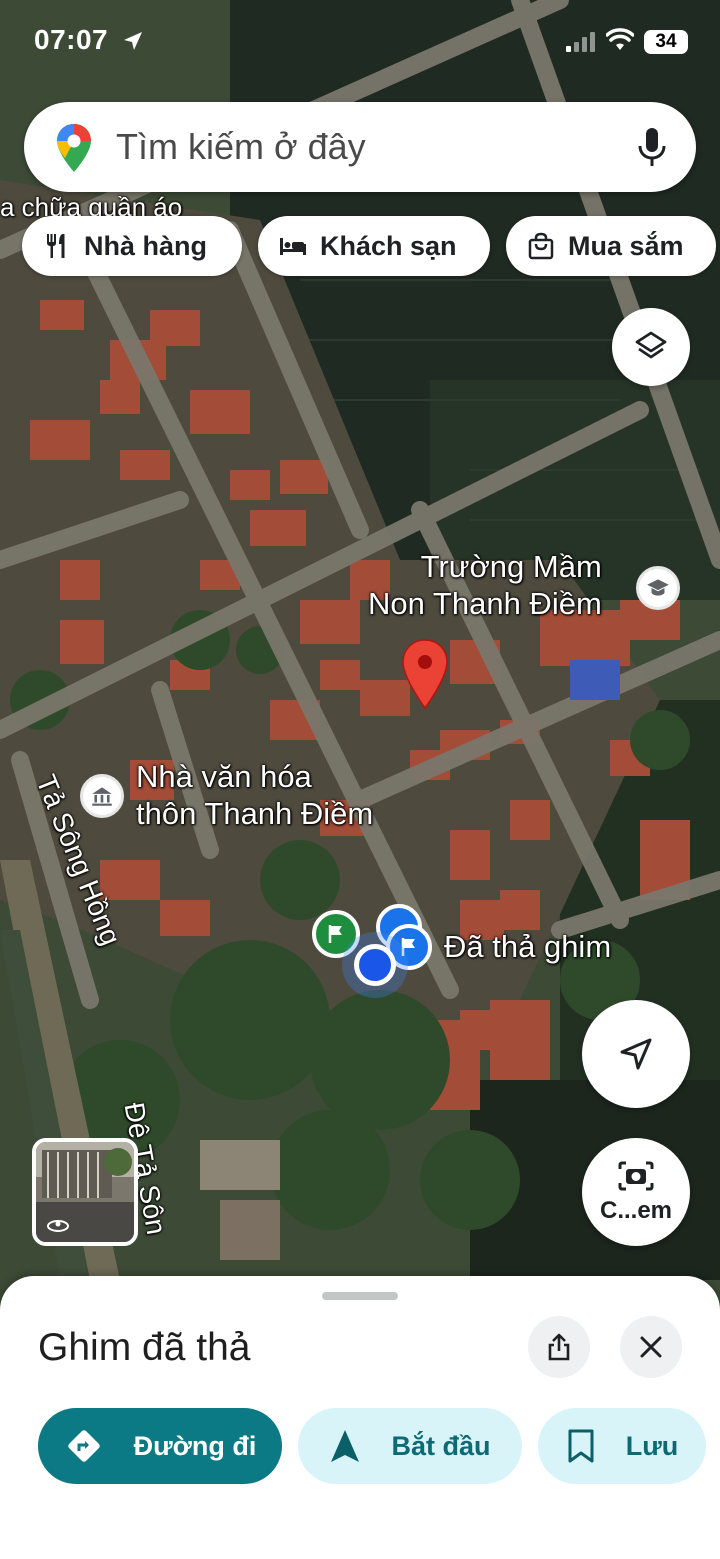 This screenshot has height=1559, width=720. I want to click on map-label-dropped-pin: Đã thả ghim, so click(528, 946).